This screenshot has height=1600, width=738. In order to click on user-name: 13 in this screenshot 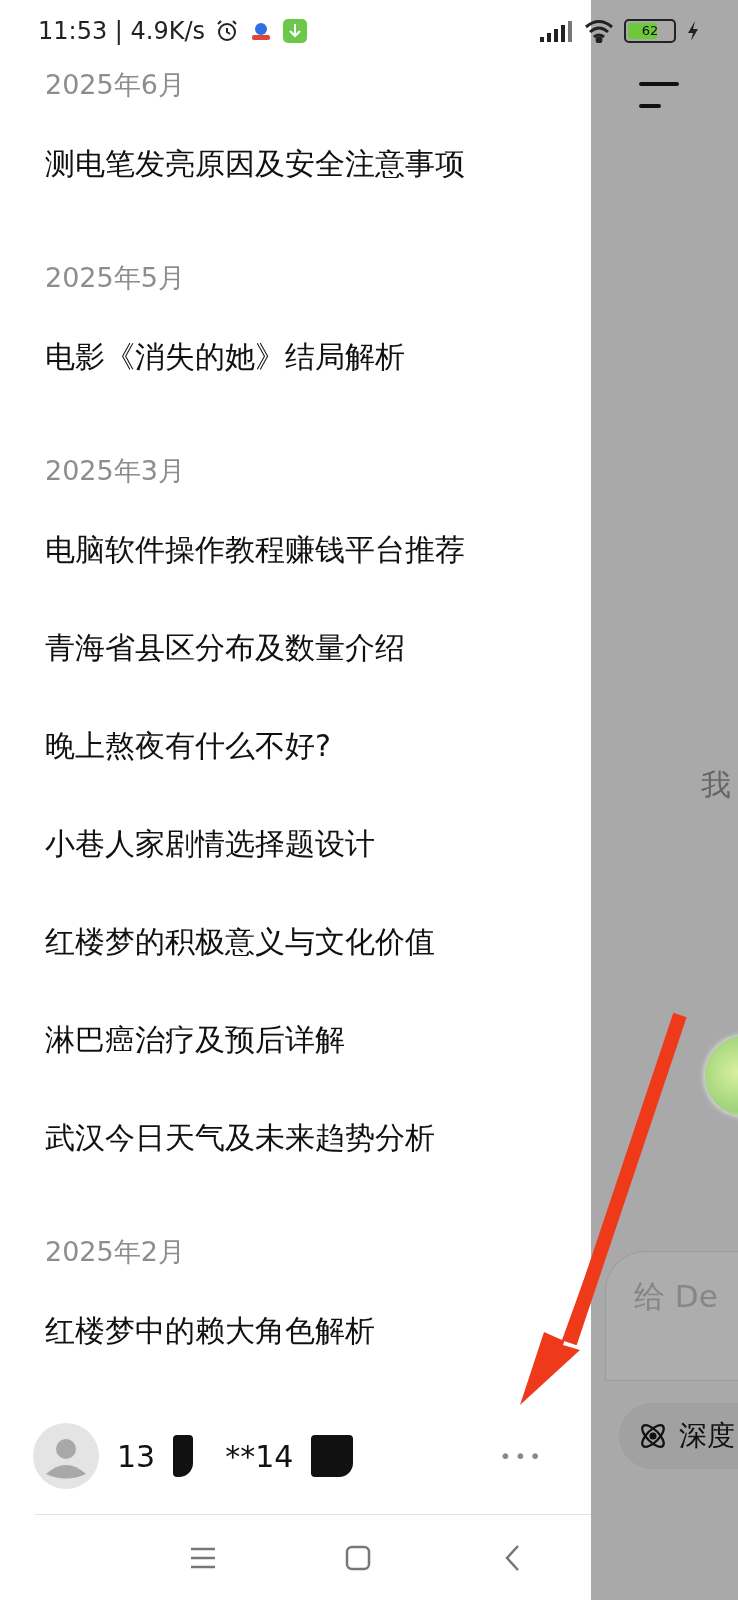, I will do `click(136, 1456)`.